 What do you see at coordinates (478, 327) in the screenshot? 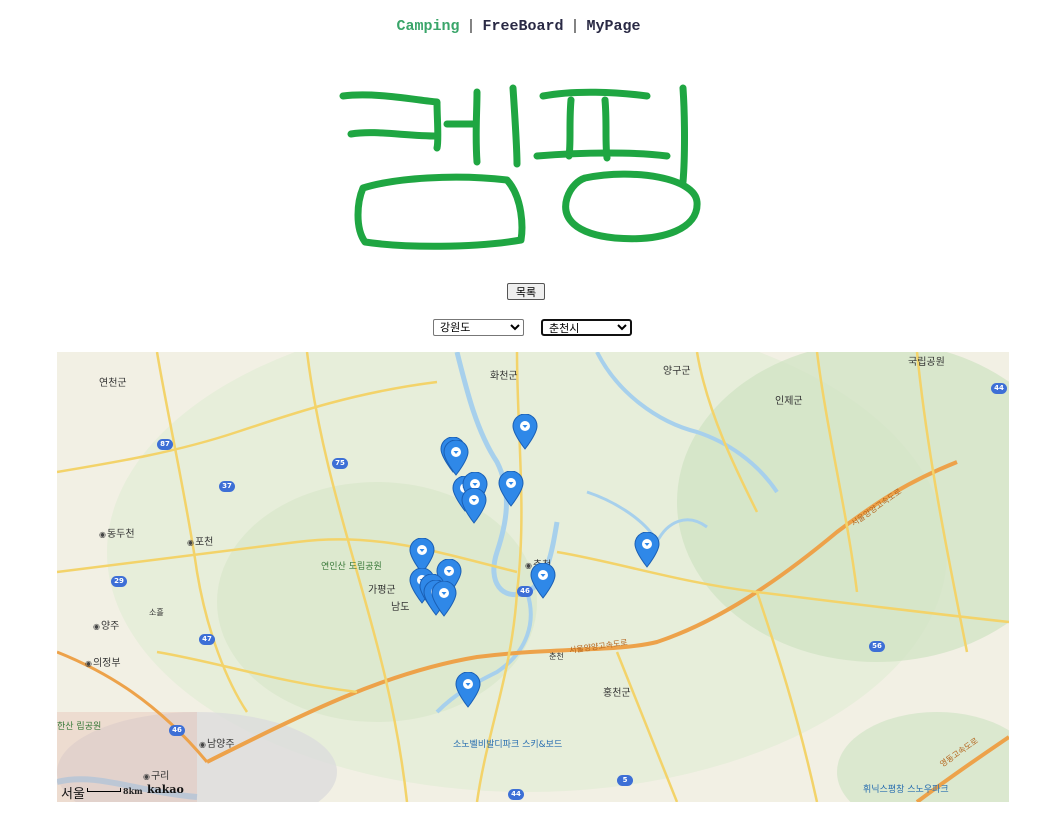
I see `province-select: 강원도` at bounding box center [478, 327].